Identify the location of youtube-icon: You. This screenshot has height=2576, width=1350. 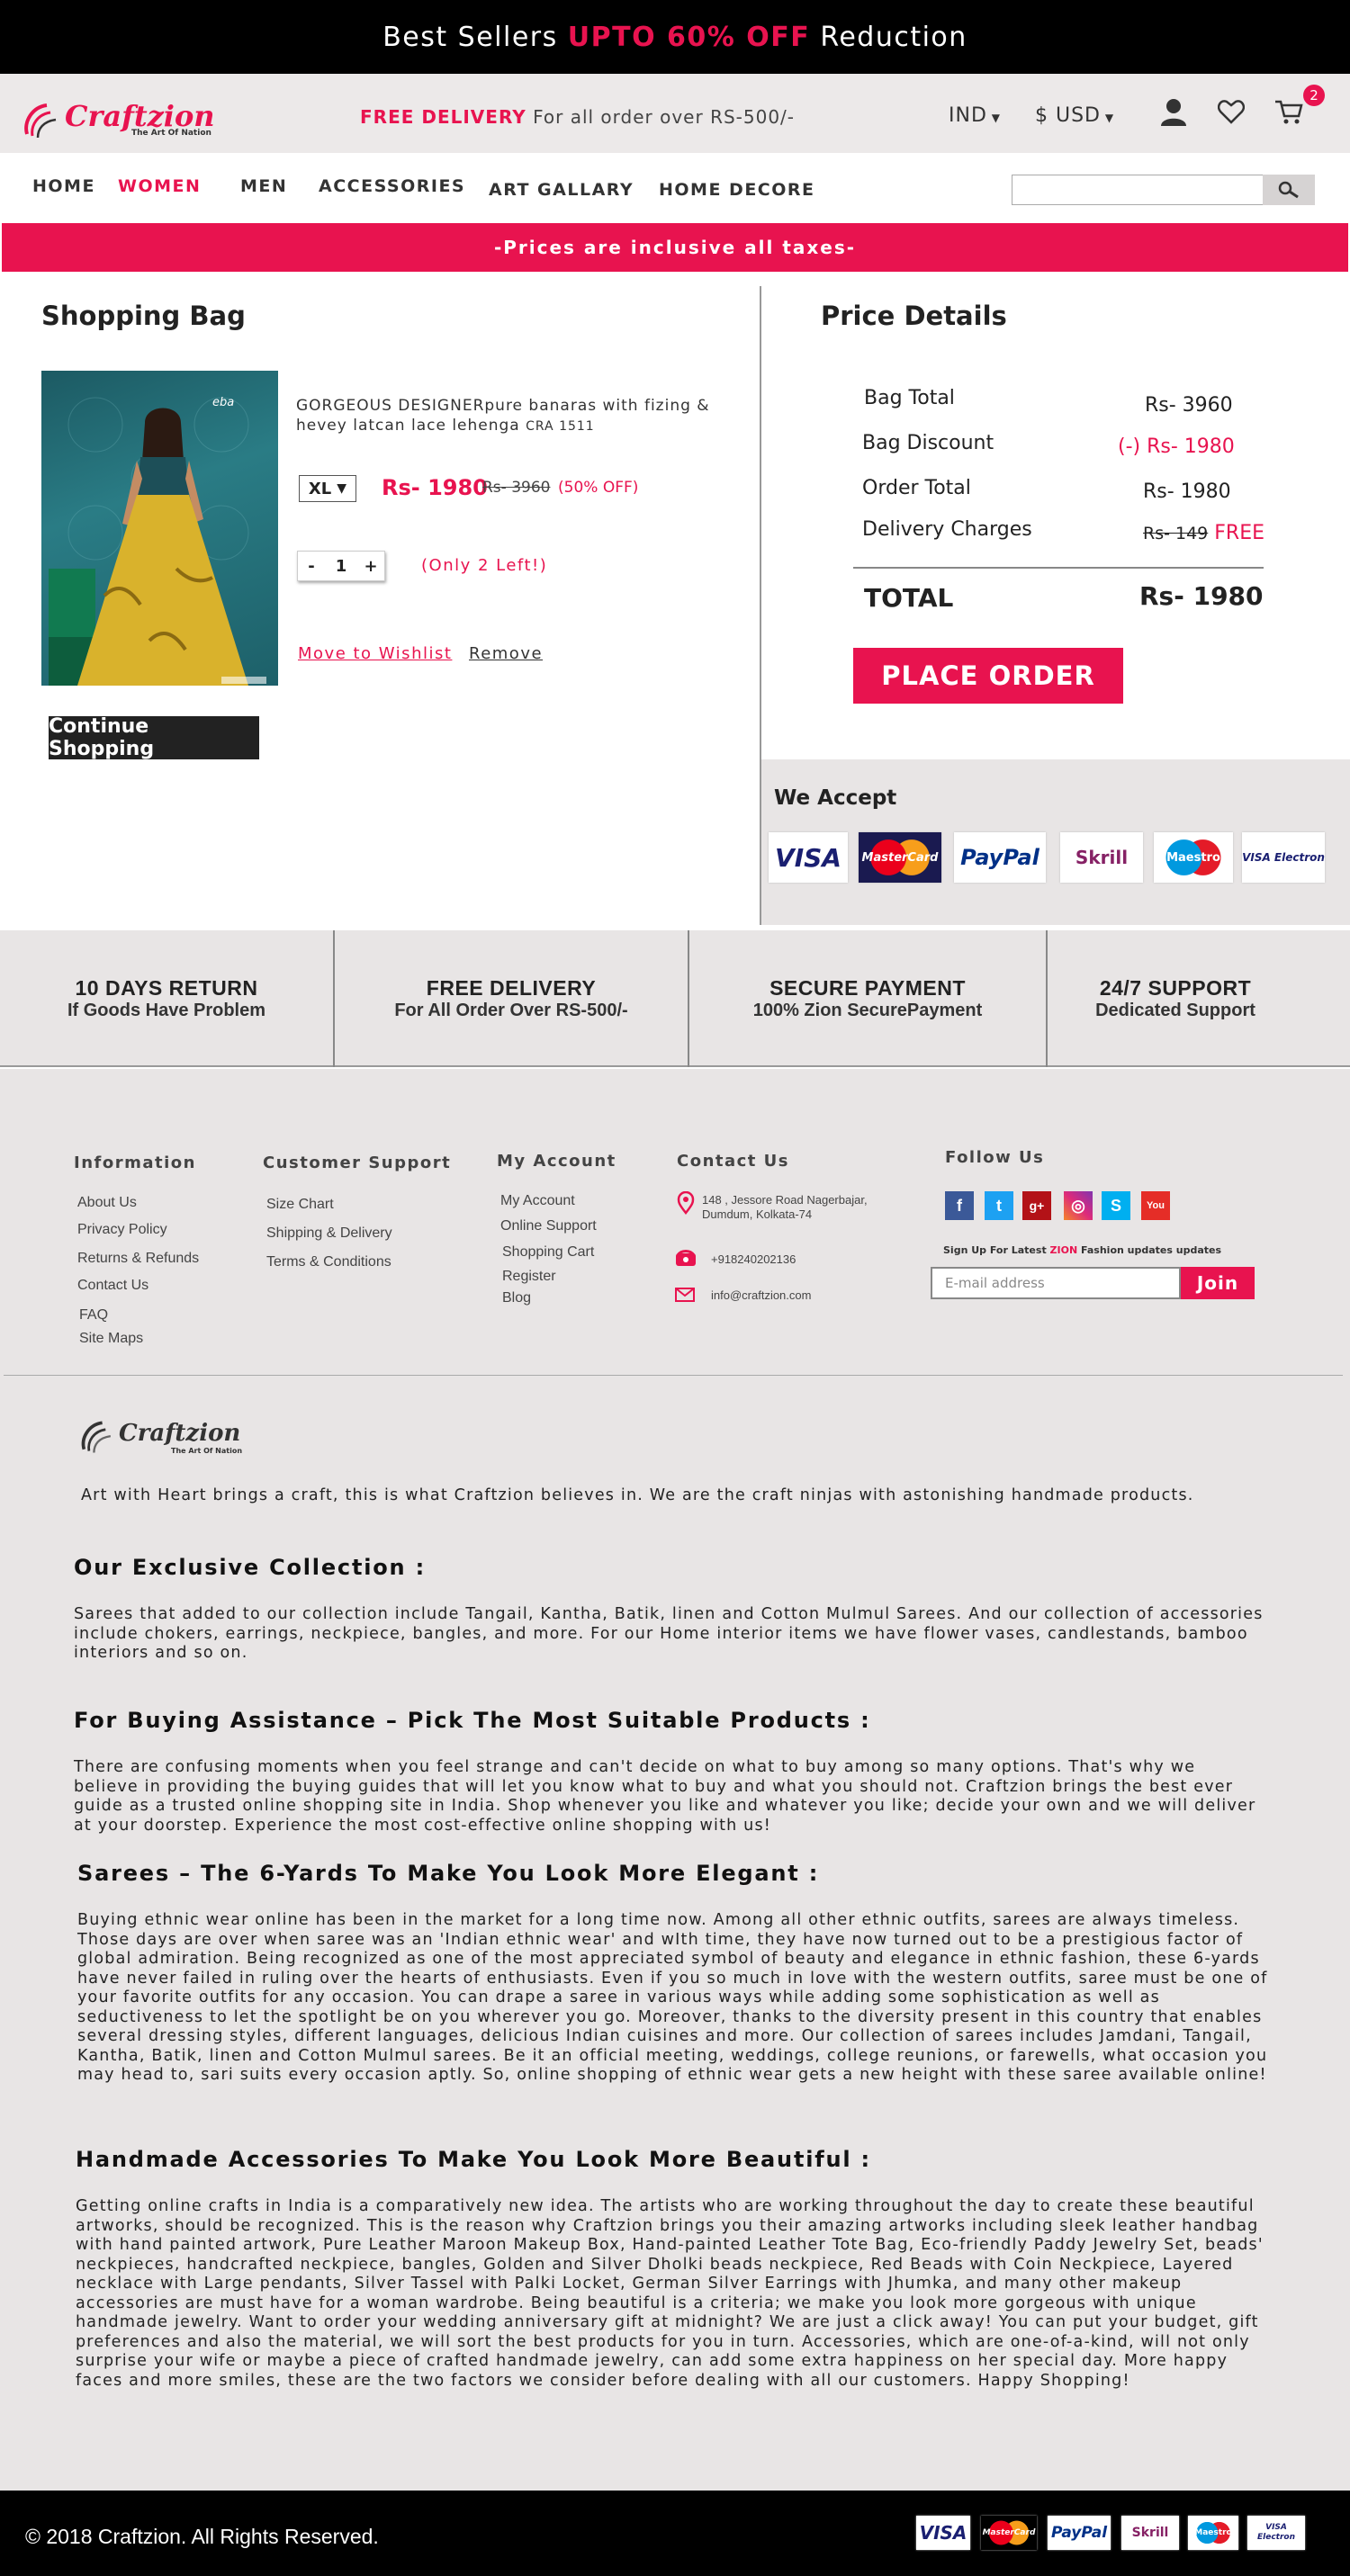
(1155, 1205).